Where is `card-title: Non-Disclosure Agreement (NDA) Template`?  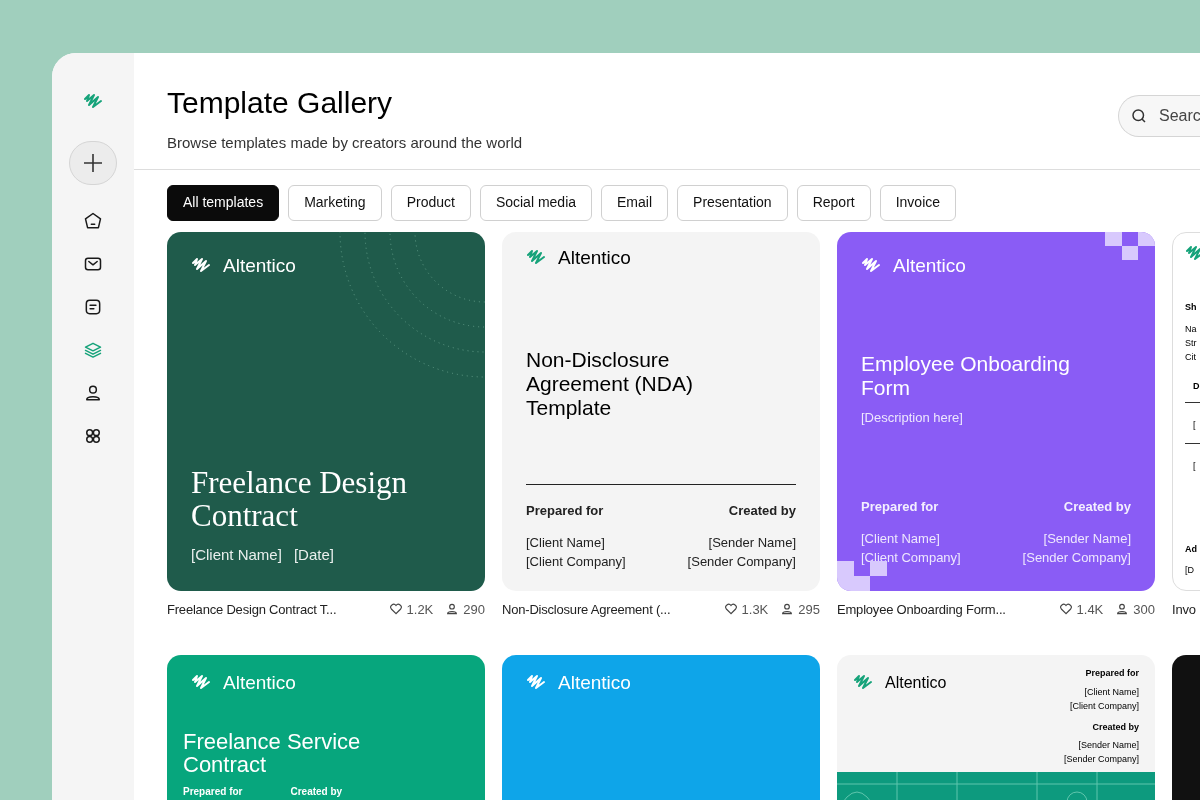 card-title: Non-Disclosure Agreement (NDA) Template is located at coordinates (610, 384).